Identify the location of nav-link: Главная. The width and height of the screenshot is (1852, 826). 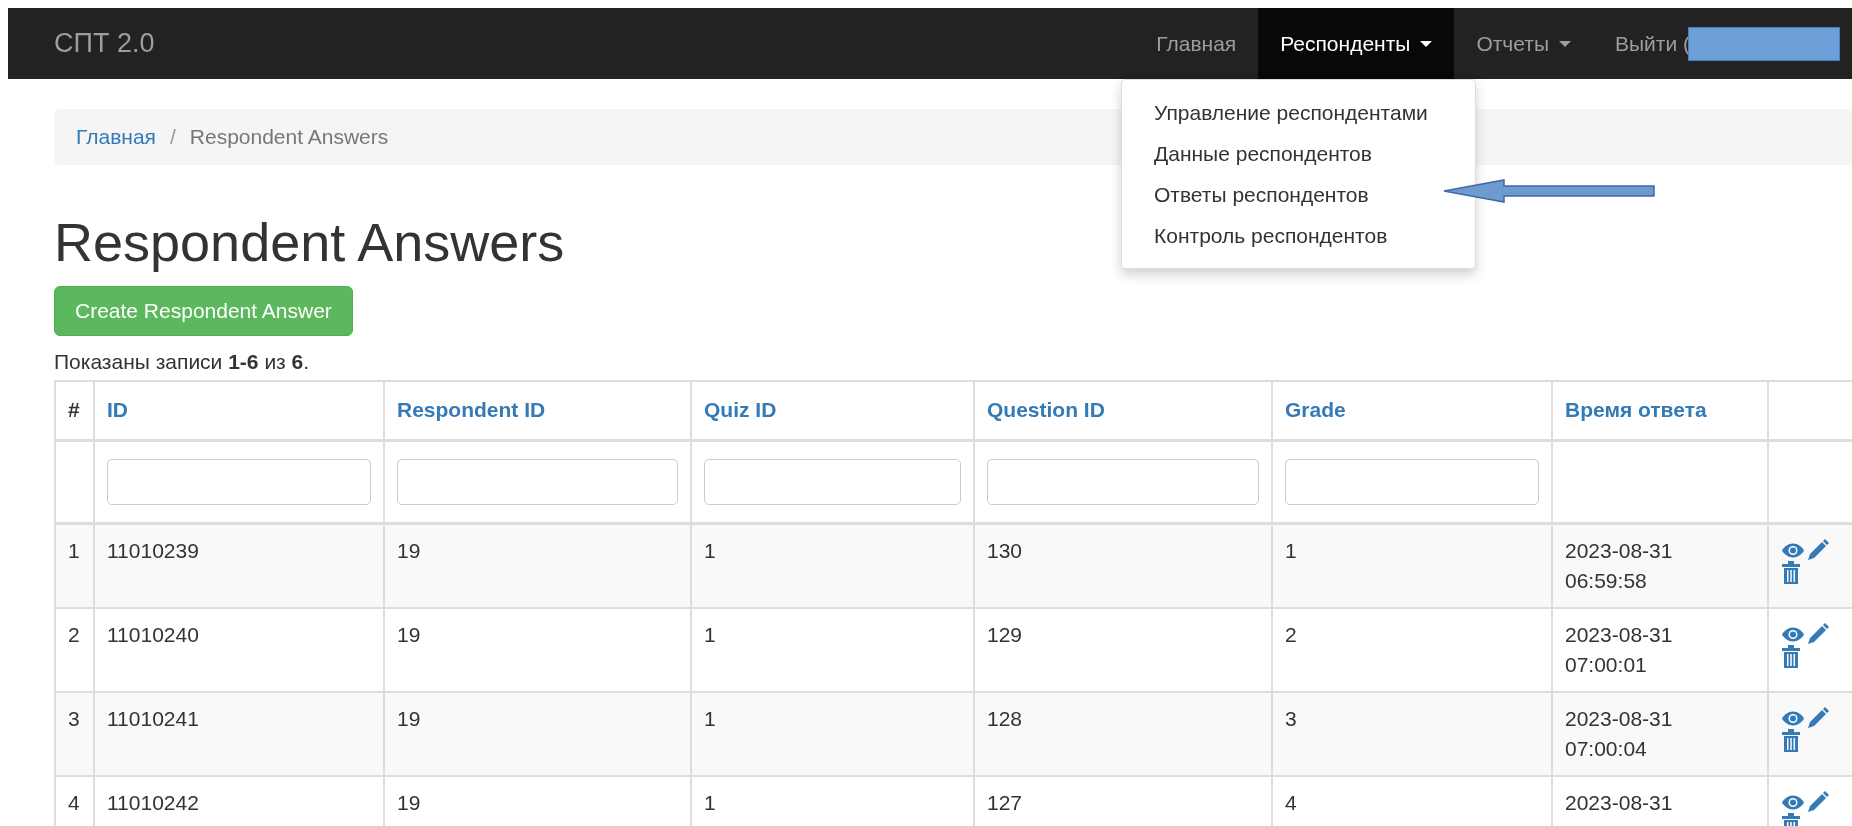
(1196, 43).